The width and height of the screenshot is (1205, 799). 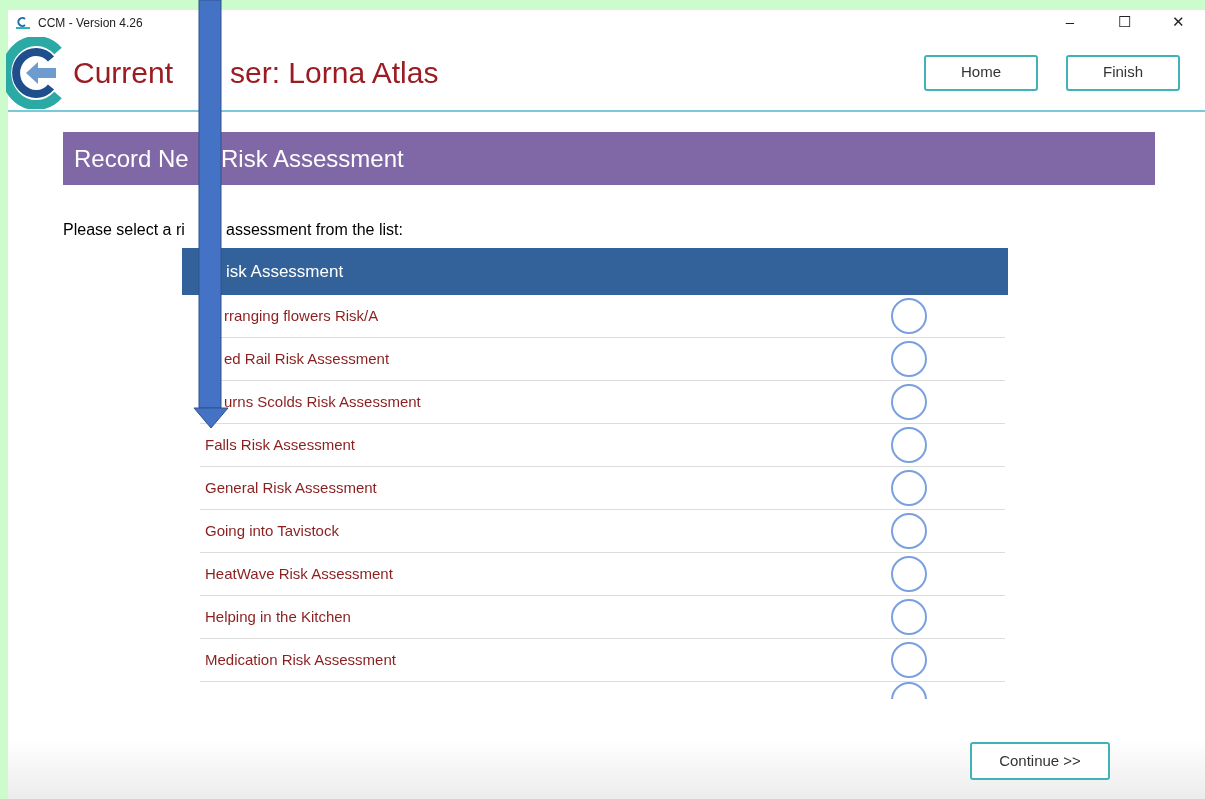 What do you see at coordinates (285, 271) in the screenshot?
I see `column-header: isk Assessment` at bounding box center [285, 271].